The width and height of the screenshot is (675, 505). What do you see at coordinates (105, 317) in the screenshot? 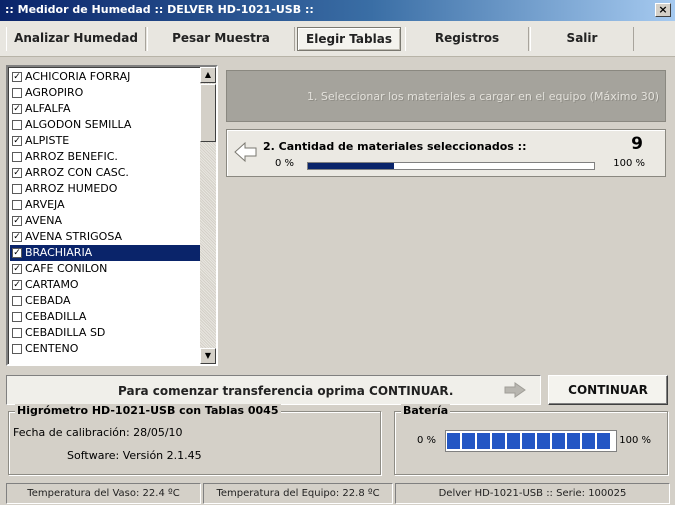
I see `list-item: CEBADILLA` at bounding box center [105, 317].